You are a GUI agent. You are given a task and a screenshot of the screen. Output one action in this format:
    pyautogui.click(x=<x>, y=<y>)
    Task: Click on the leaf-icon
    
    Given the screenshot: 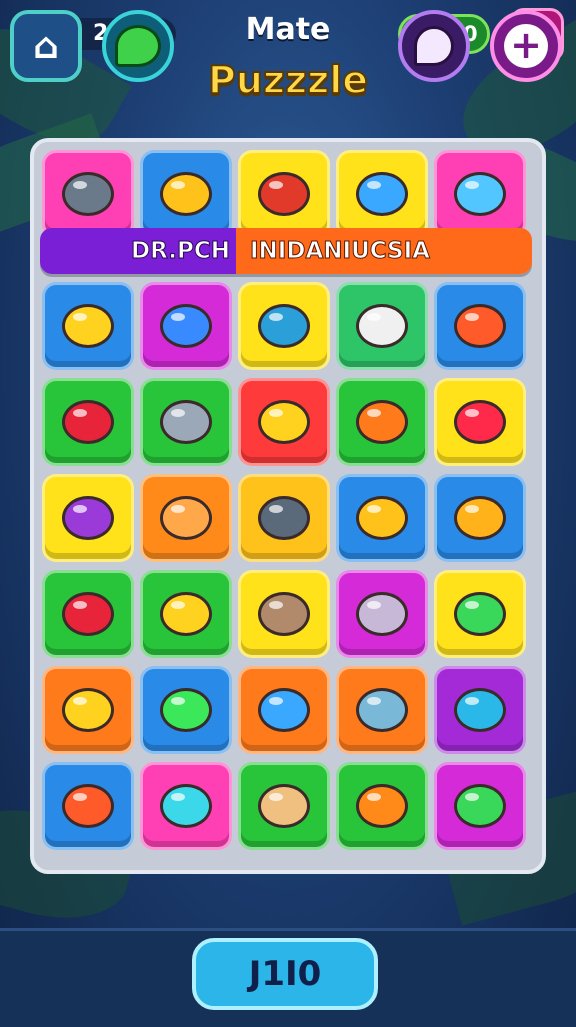 What is the action you would take?
    pyautogui.click(x=434, y=46)
    